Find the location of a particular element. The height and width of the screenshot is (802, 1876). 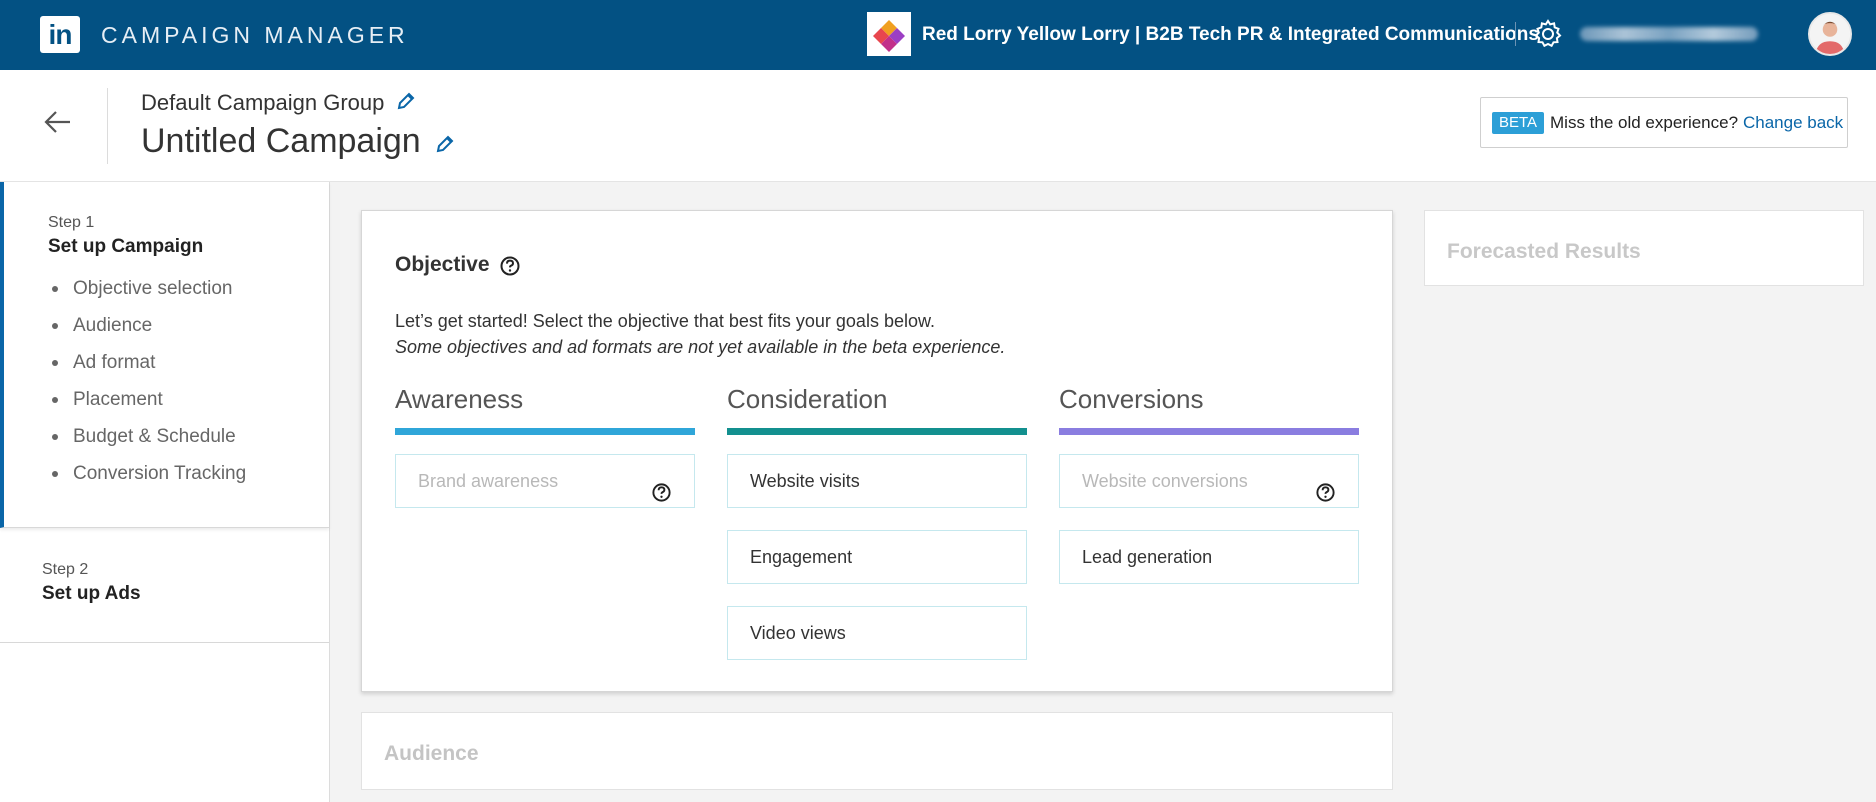

change-back-link: Change back is located at coordinates (1793, 123).